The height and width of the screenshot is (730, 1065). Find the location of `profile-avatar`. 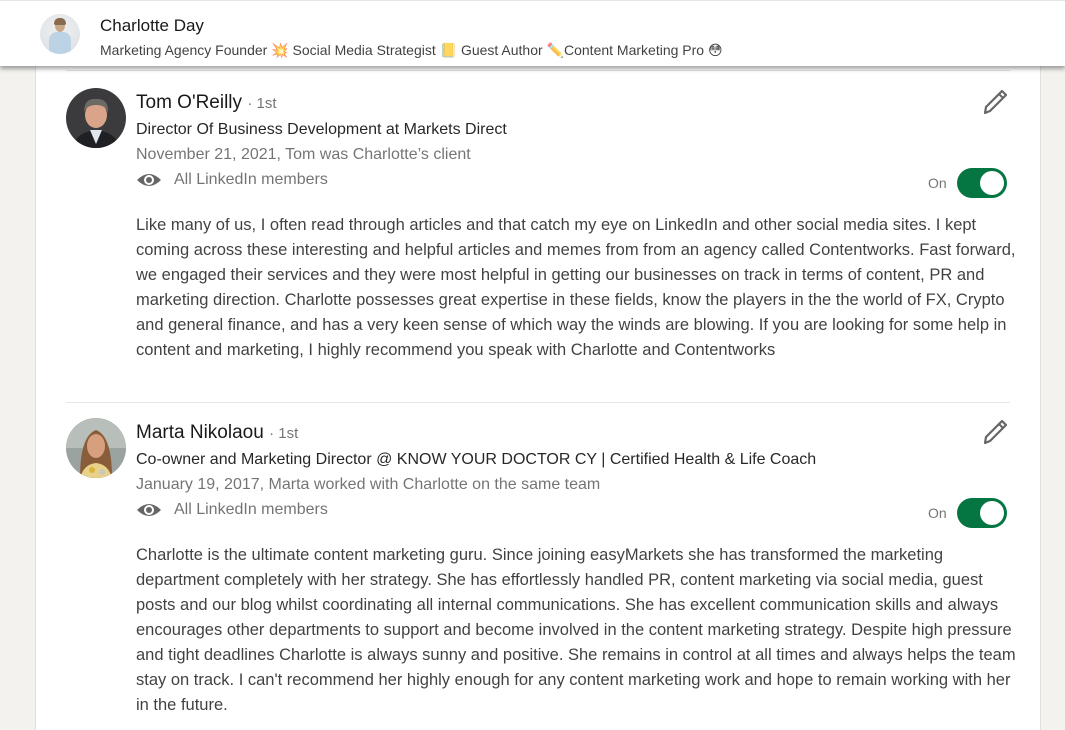

profile-avatar is located at coordinates (60, 34).